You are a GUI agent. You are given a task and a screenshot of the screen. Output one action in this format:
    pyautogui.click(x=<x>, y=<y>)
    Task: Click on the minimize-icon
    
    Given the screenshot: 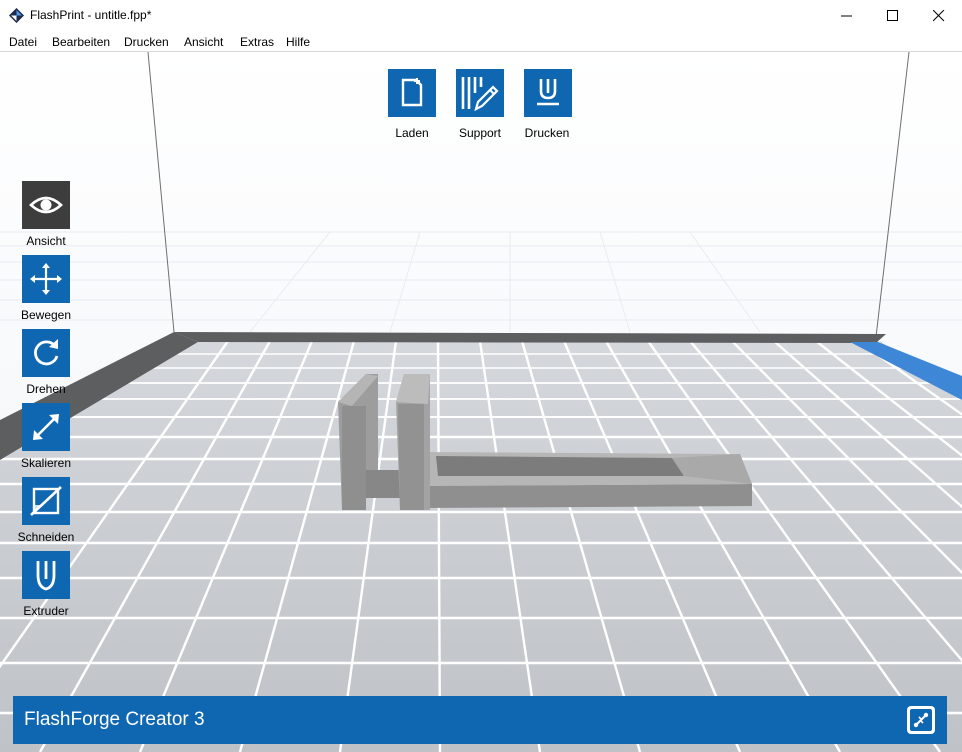 What is the action you would take?
    pyautogui.click(x=846, y=16)
    